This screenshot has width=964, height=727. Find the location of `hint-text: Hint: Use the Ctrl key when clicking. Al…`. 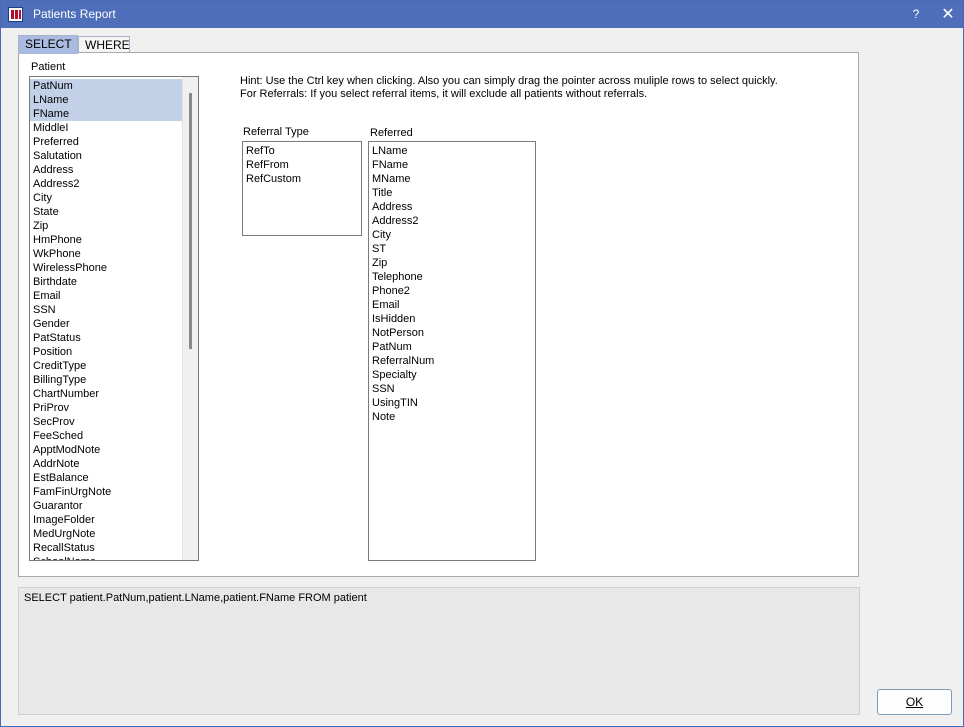

hint-text: Hint: Use the Ctrl key when clicking. Al… is located at coordinates (509, 88).